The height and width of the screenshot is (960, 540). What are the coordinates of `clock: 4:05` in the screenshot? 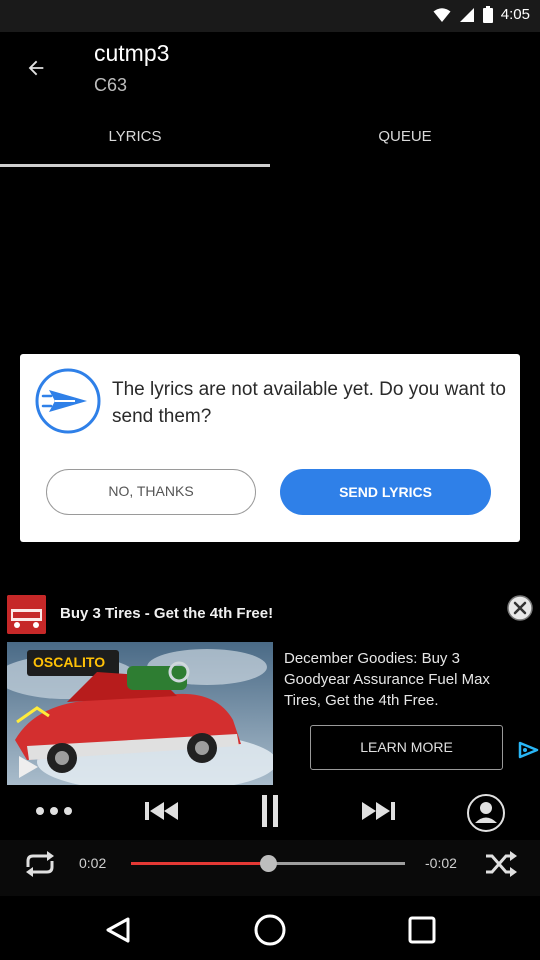 It's located at (515, 14).